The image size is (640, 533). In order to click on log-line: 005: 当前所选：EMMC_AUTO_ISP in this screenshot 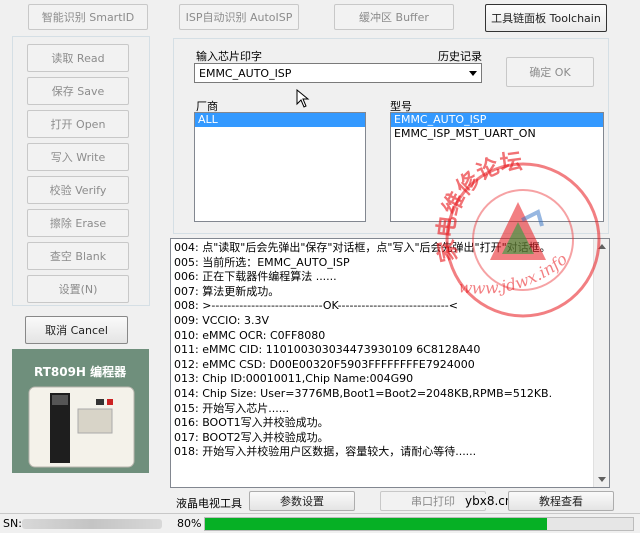, I will do `click(262, 262)`.